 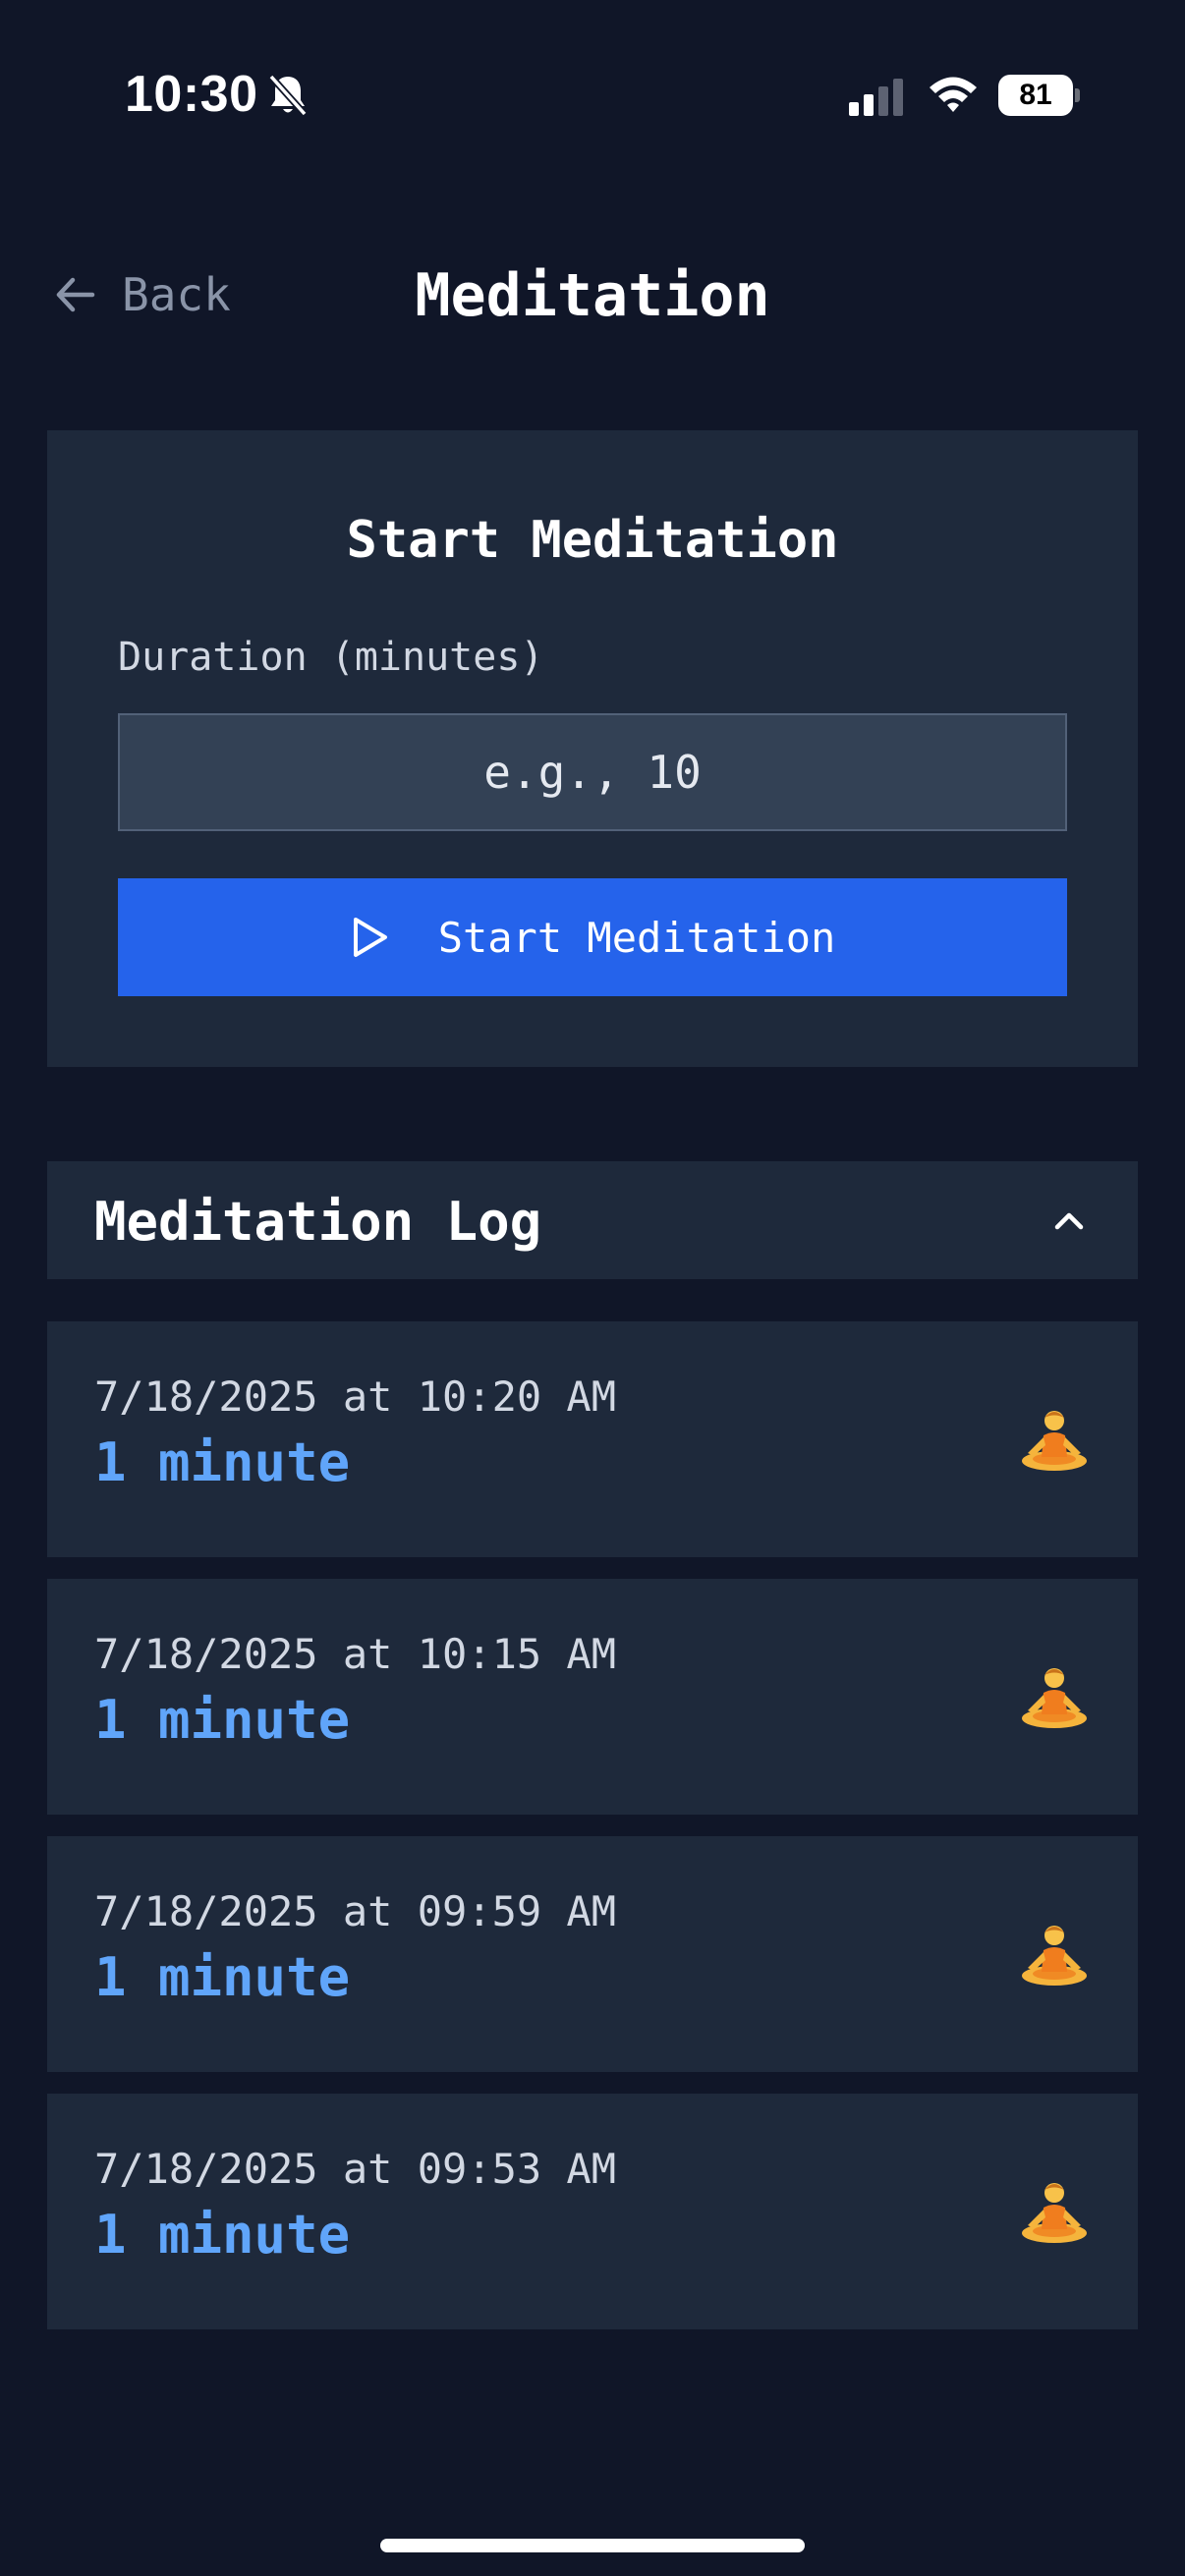 I want to click on log-entry: 7/18/2025 at 09:59 AM 1 minute, so click(x=592, y=1954).